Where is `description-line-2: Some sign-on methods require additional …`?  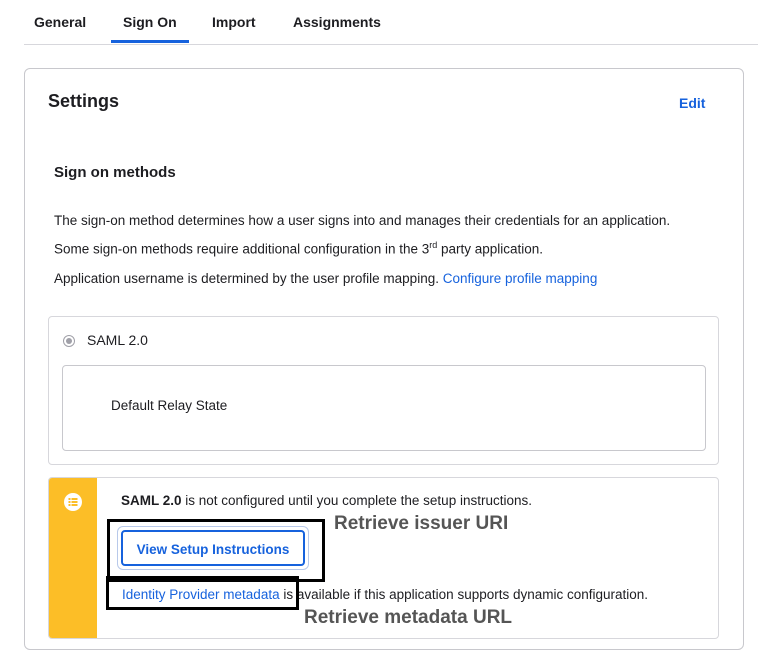
description-line-2: Some sign-on methods require additional … is located at coordinates (394, 247).